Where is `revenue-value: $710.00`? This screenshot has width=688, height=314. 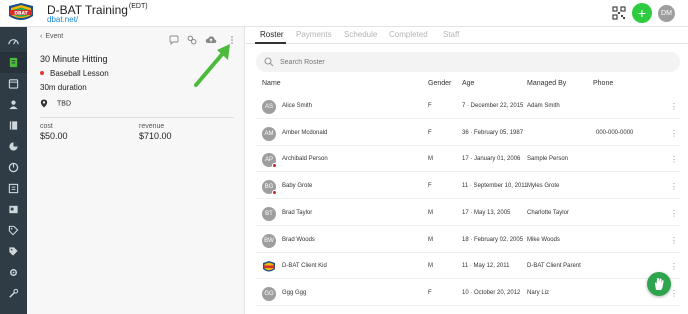
revenue-value: $710.00 is located at coordinates (155, 136).